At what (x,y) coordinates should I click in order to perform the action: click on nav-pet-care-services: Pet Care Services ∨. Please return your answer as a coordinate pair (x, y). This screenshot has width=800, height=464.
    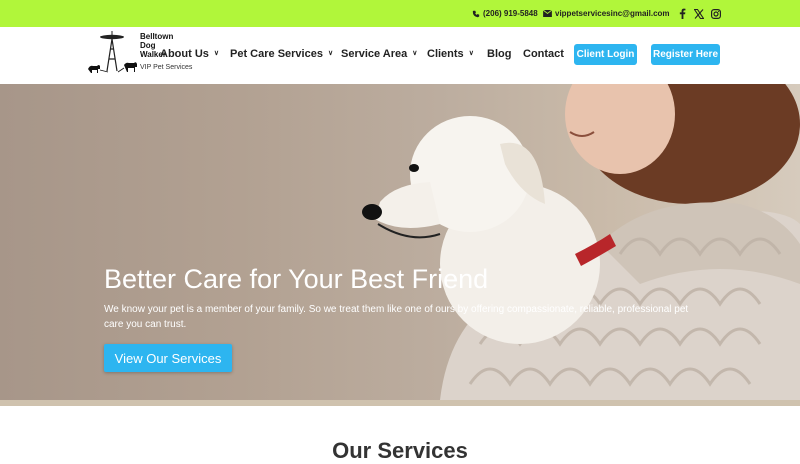
    Looking at the image, I should click on (281, 54).